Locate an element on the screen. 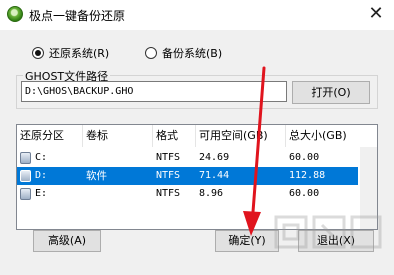 This screenshot has height=275, width=394. restore-system-radio: 还原系统(R) is located at coordinates (70, 53).